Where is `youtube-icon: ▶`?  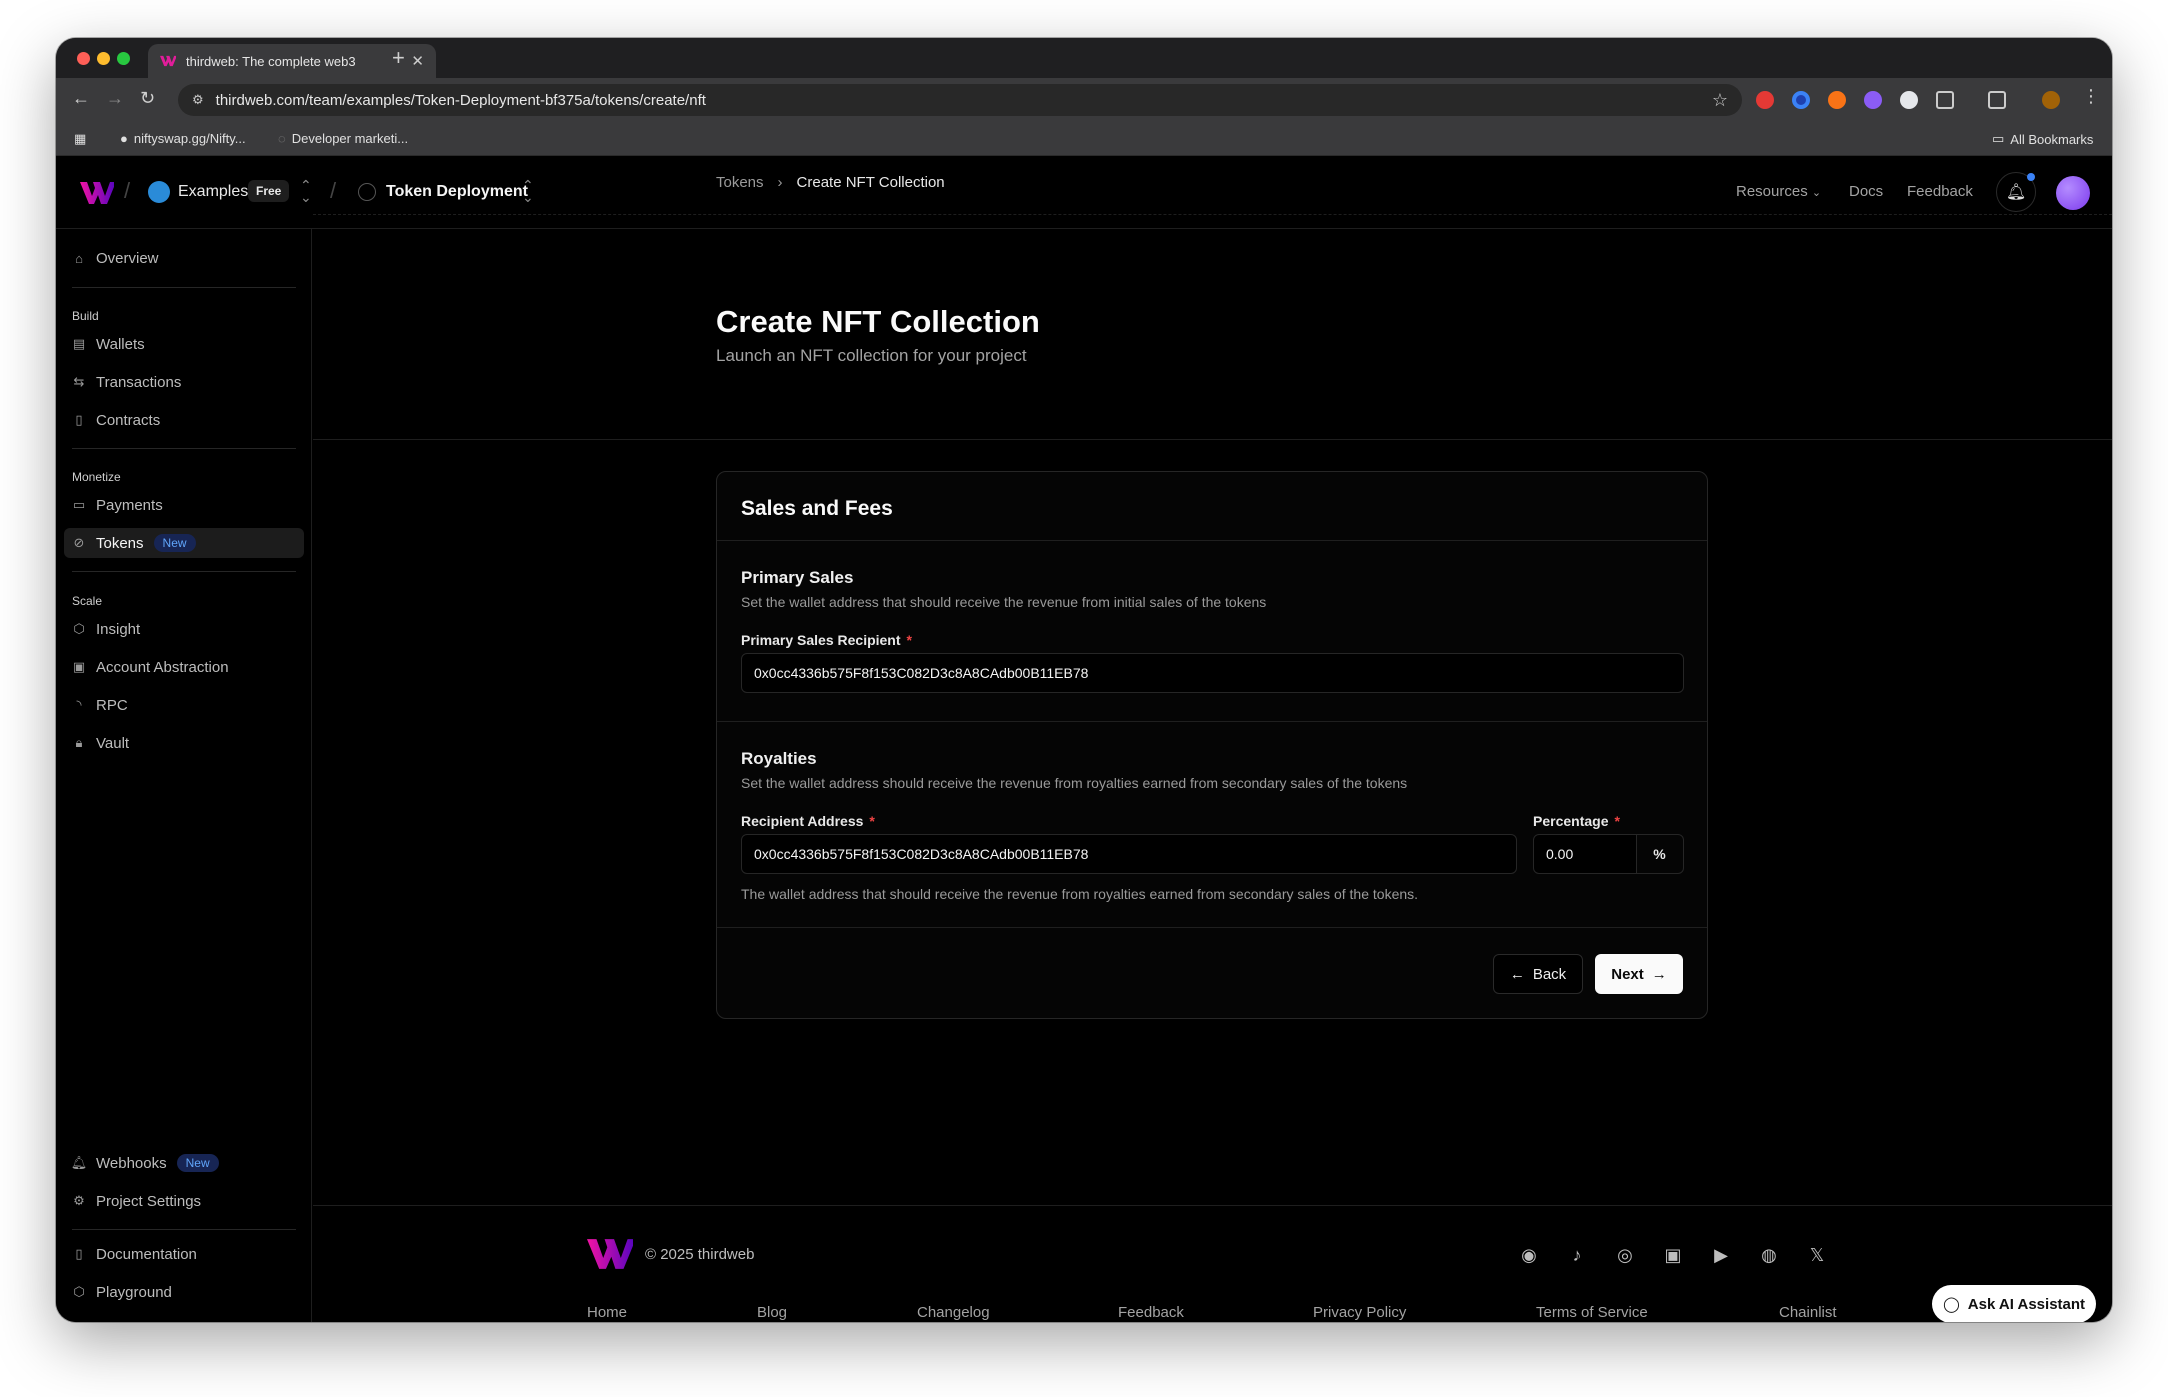 youtube-icon: ▶ is located at coordinates (1721, 1255).